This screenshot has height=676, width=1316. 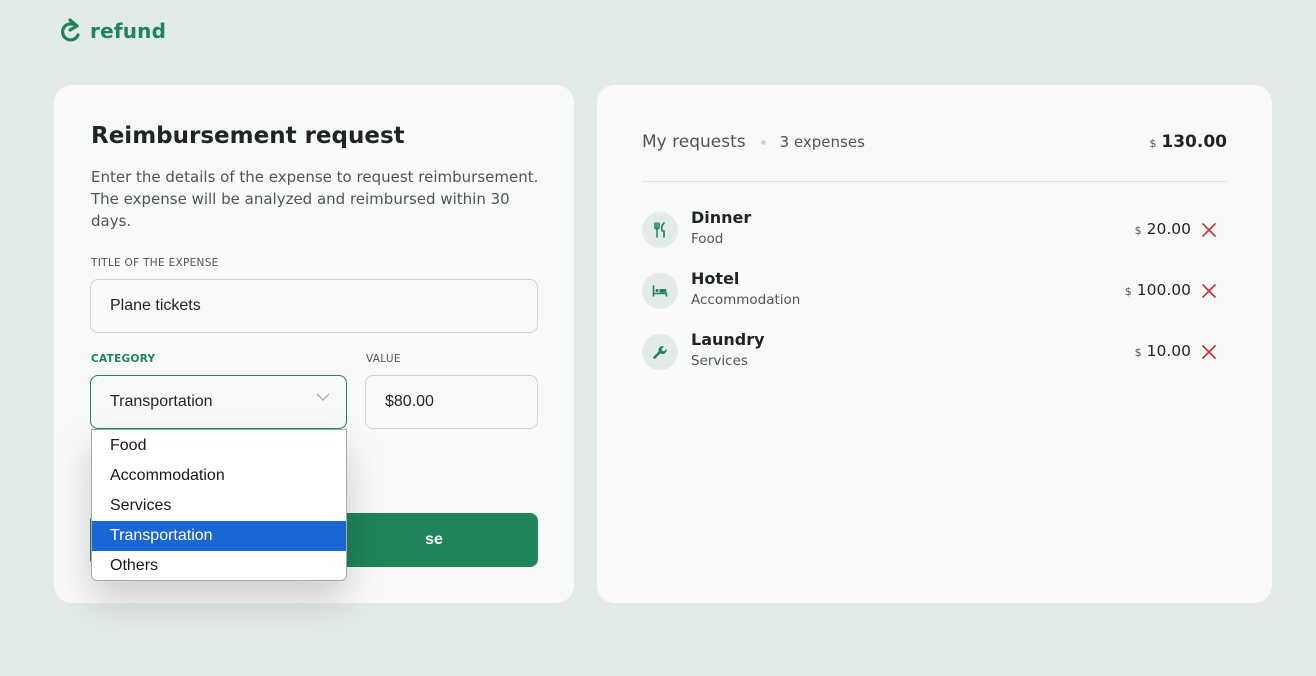 I want to click on expense-amount: $ 100.00, so click(x=1158, y=290).